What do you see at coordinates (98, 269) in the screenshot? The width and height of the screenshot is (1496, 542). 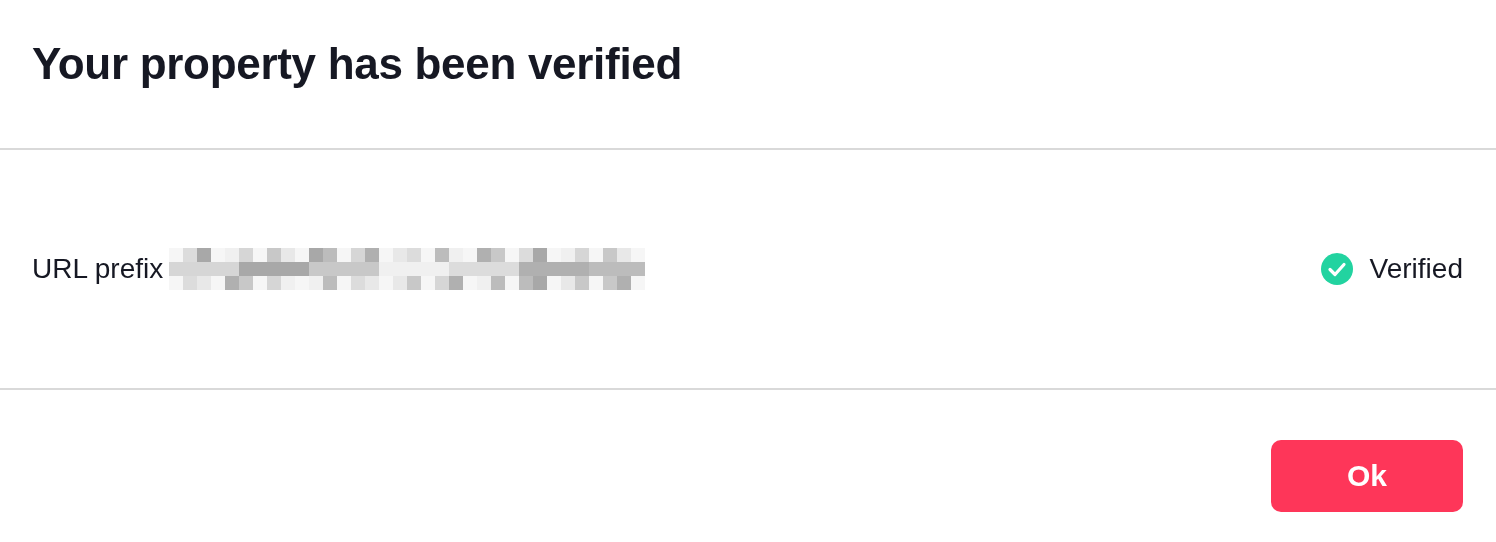 I see `property-label: URL prefix` at bounding box center [98, 269].